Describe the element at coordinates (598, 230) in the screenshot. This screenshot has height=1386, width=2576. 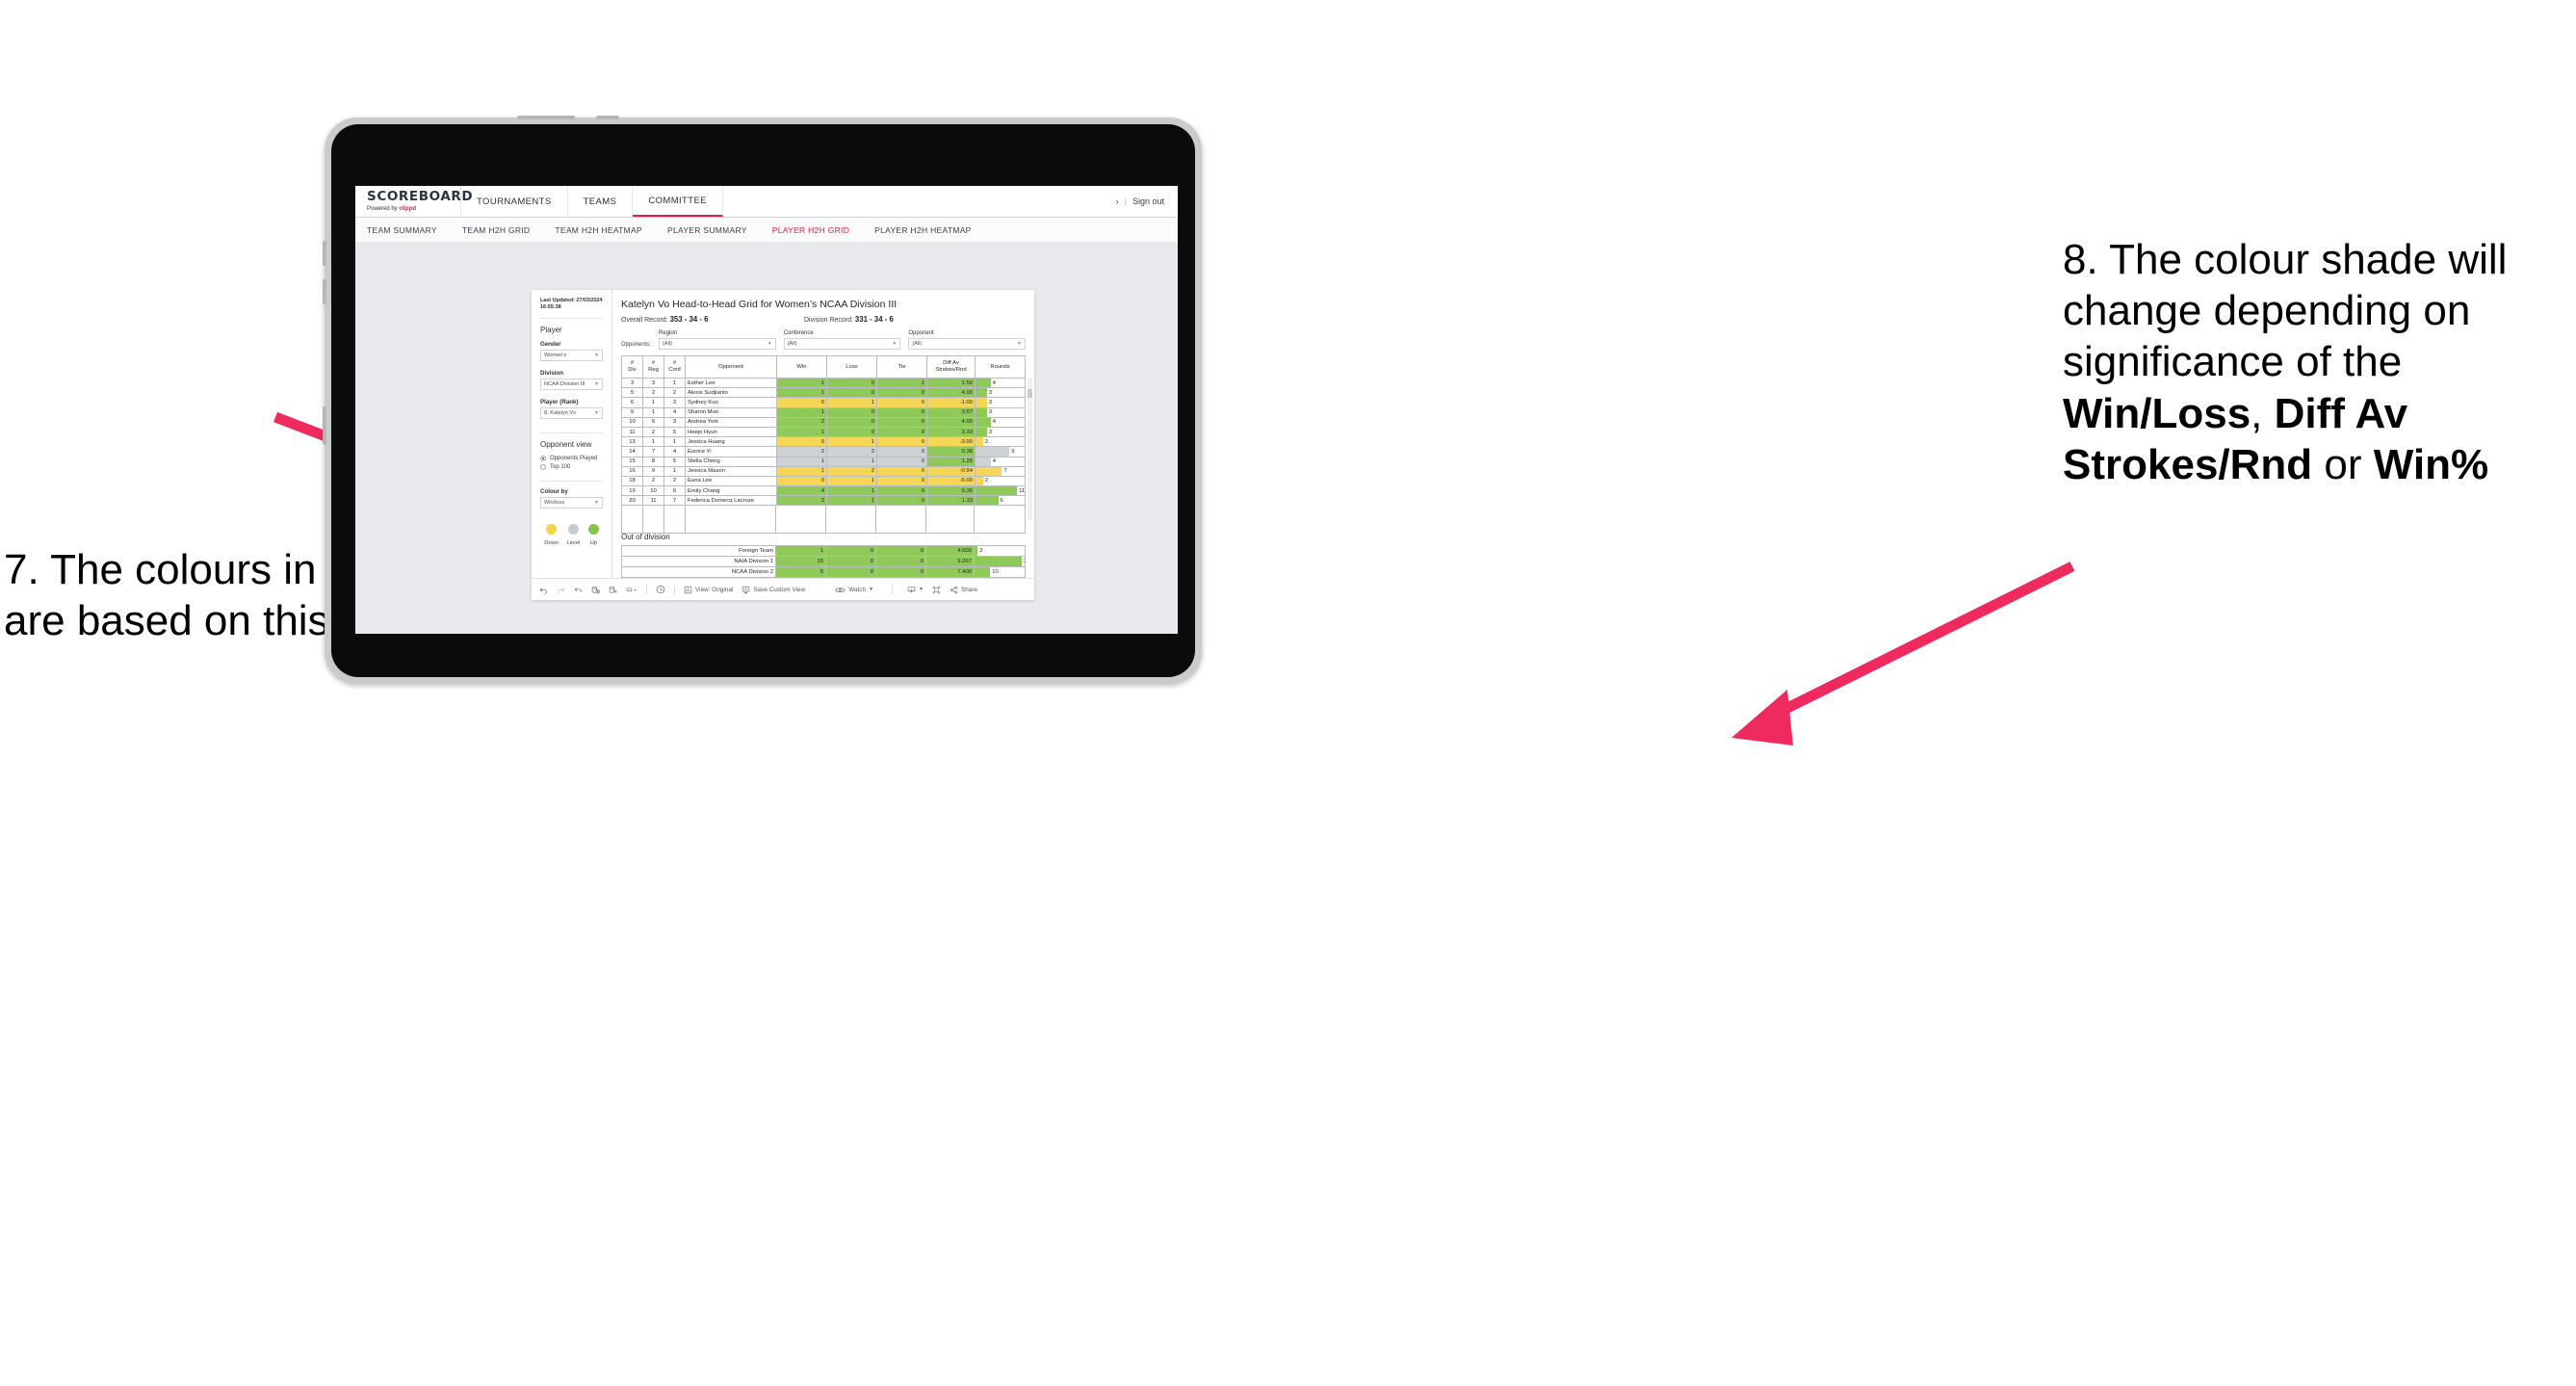
I see `subnav-item-team-h2h-heatmap: TEAM H2H HEATMAP` at that location.